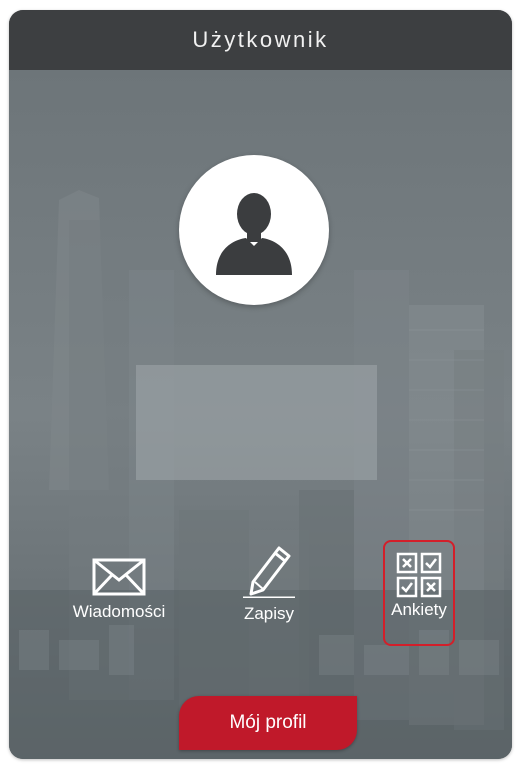 The height and width of the screenshot is (769, 521). I want to click on surveys-button: Ankiety, so click(419, 593).